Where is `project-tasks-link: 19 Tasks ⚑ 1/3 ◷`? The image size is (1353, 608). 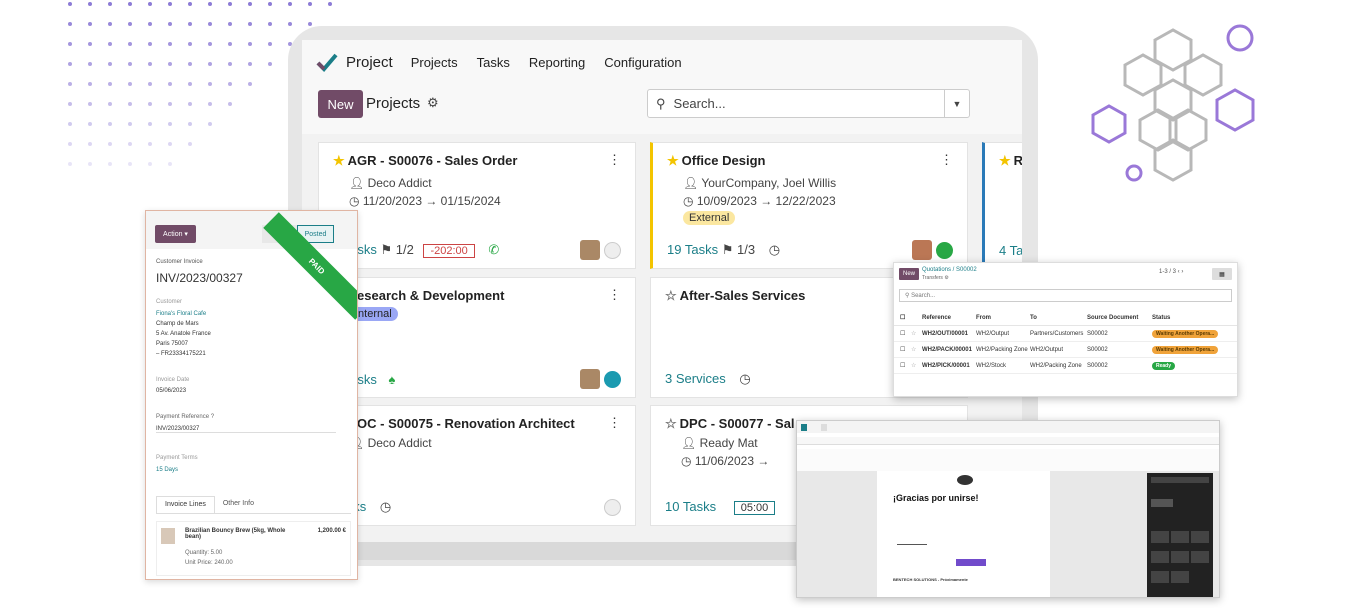
project-tasks-link: 19 Tasks ⚑ 1/3 ◷ is located at coordinates (723, 250).